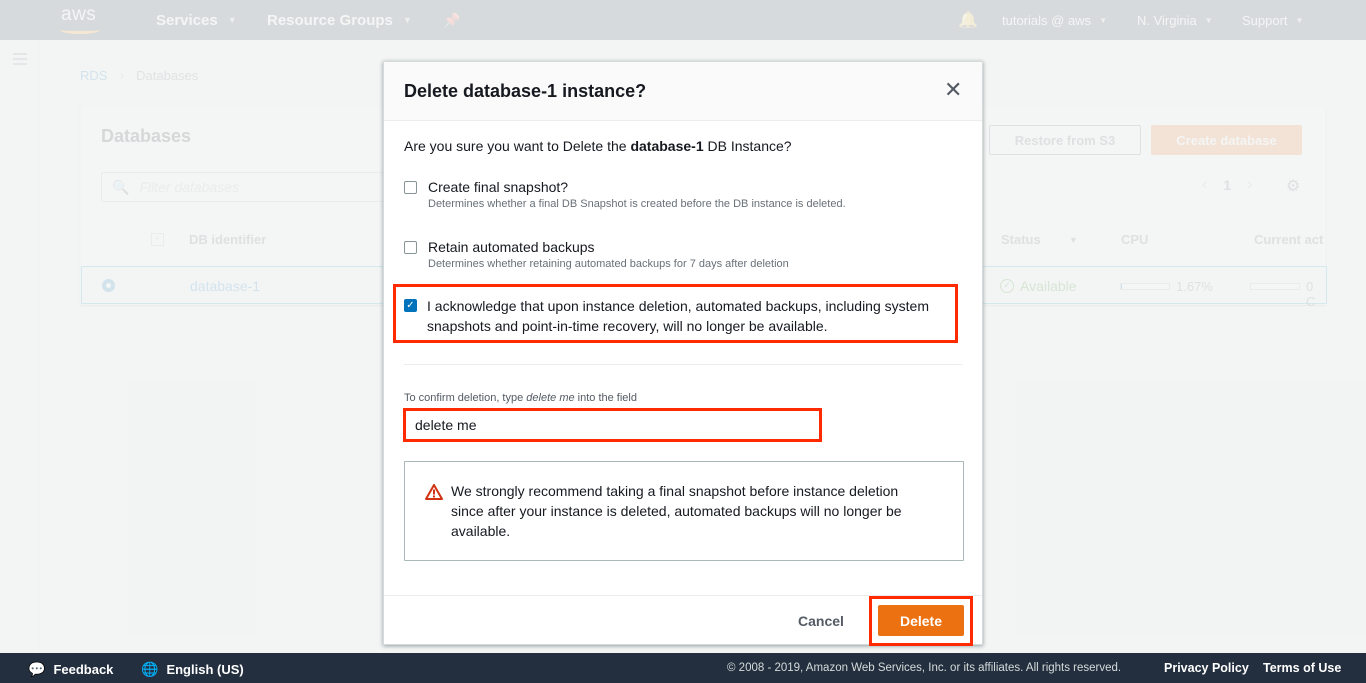 The height and width of the screenshot is (683, 1366). Describe the element at coordinates (410, 305) in the screenshot. I see `acknowledge-checkbox: ✓` at that location.